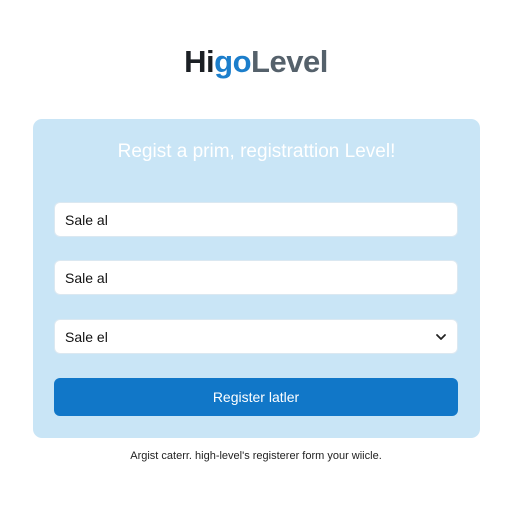  Describe the element at coordinates (256, 397) in the screenshot. I see `register-button: Register latler` at that location.